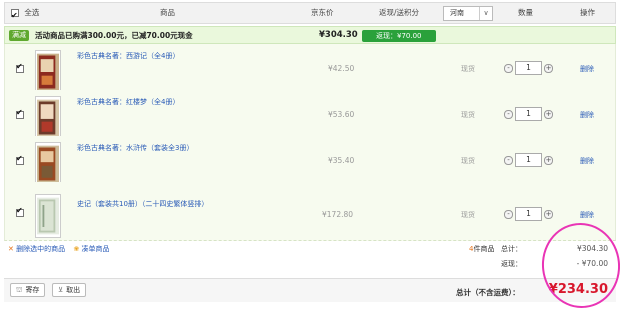 The width and height of the screenshot is (620, 312). I want to click on item-count-suffix: 件商品, so click(484, 249).